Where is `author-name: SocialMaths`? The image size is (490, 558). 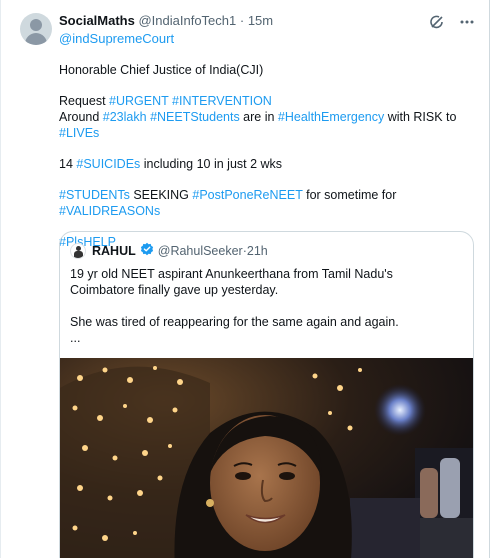
author-name: SocialMaths is located at coordinates (97, 20).